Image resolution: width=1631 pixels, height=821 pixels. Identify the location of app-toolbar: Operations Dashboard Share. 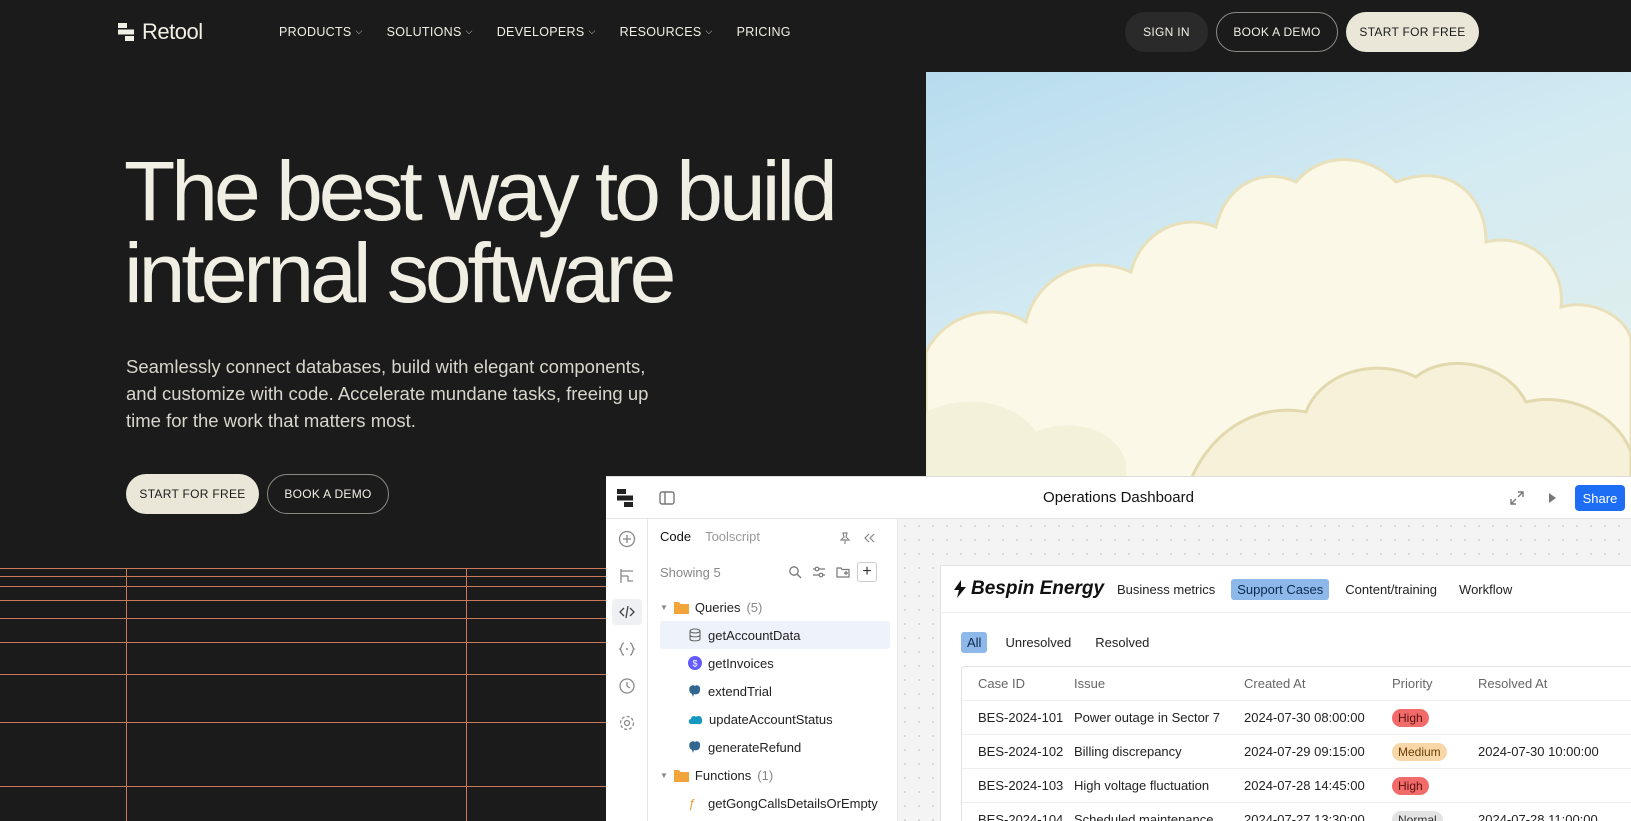
(1118, 498).